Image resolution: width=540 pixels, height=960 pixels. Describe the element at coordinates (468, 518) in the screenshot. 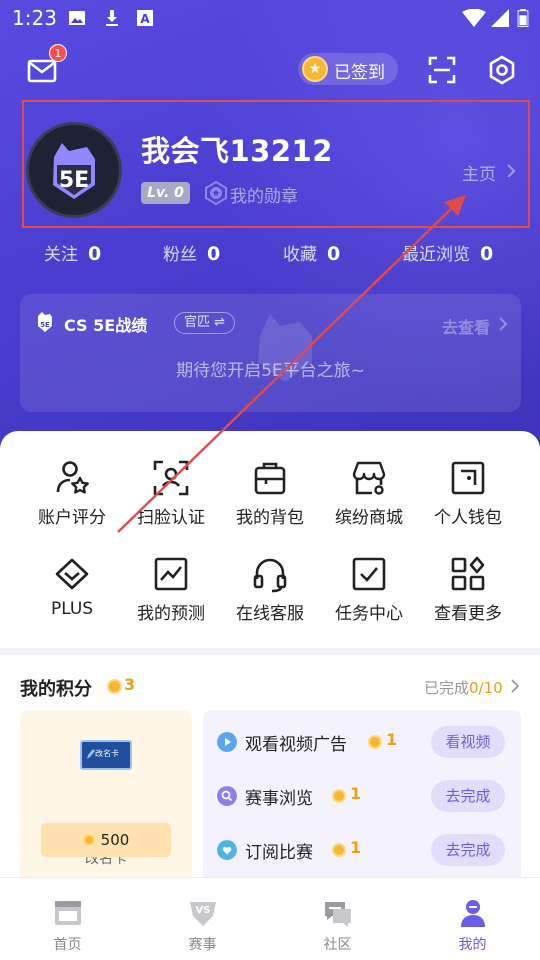

I see `grid-label: 个人钱包` at that location.